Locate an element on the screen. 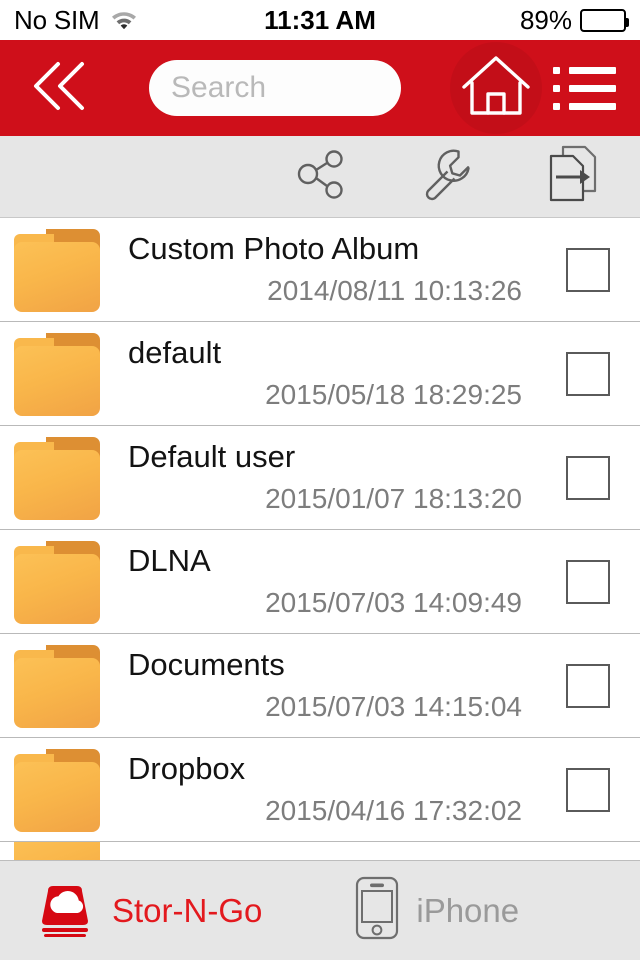 Image resolution: width=640 pixels, height=960 pixels. list-item: default 2015/05/18 18:29:25 is located at coordinates (320, 374).